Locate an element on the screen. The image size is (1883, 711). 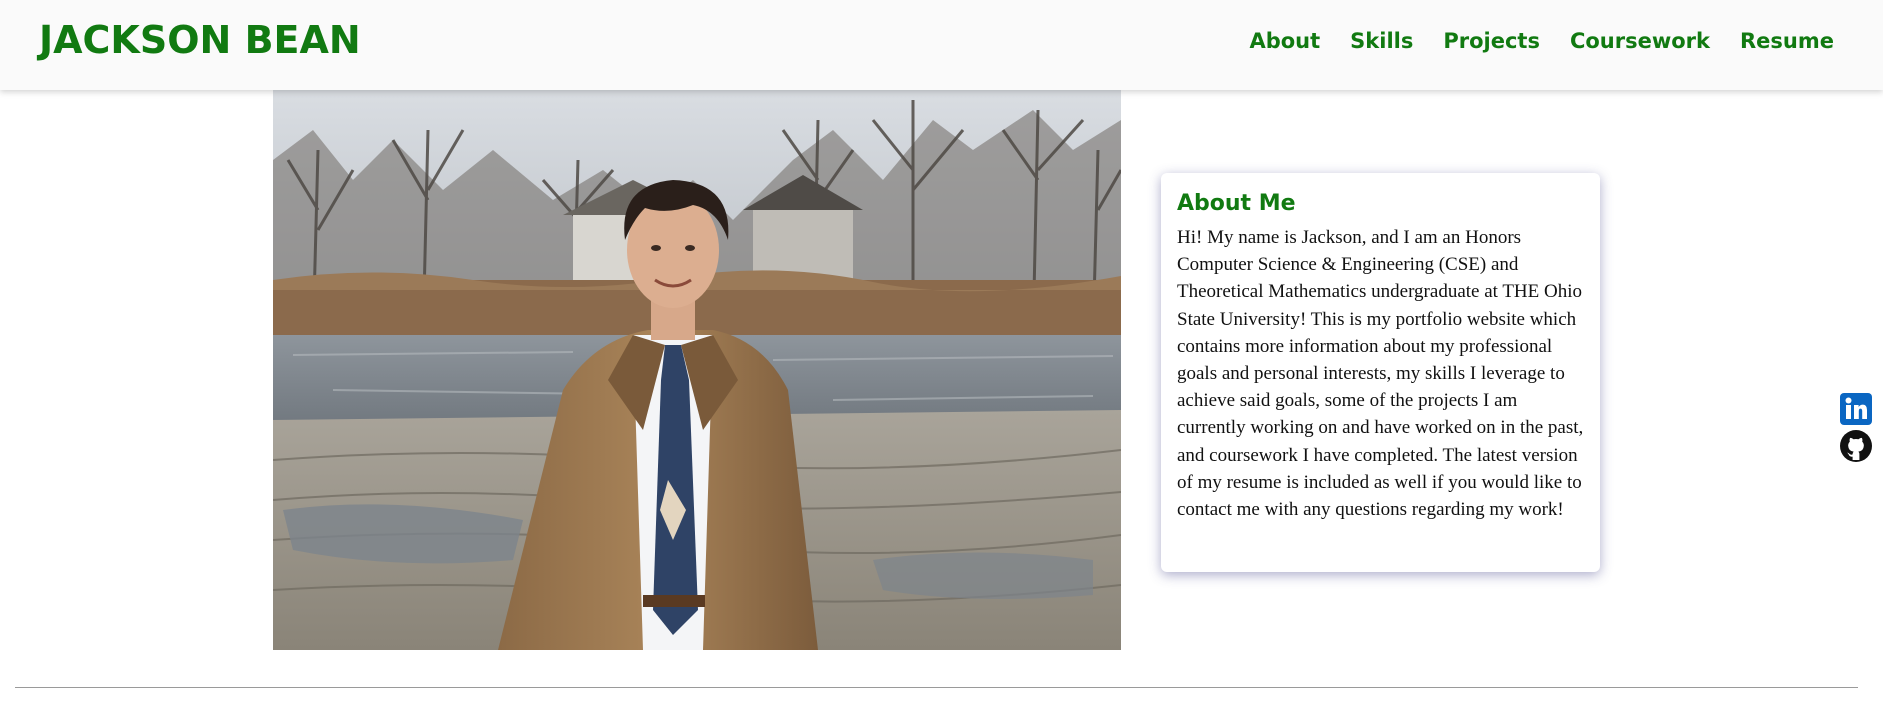
nav-link-about: About is located at coordinates (1284, 41).